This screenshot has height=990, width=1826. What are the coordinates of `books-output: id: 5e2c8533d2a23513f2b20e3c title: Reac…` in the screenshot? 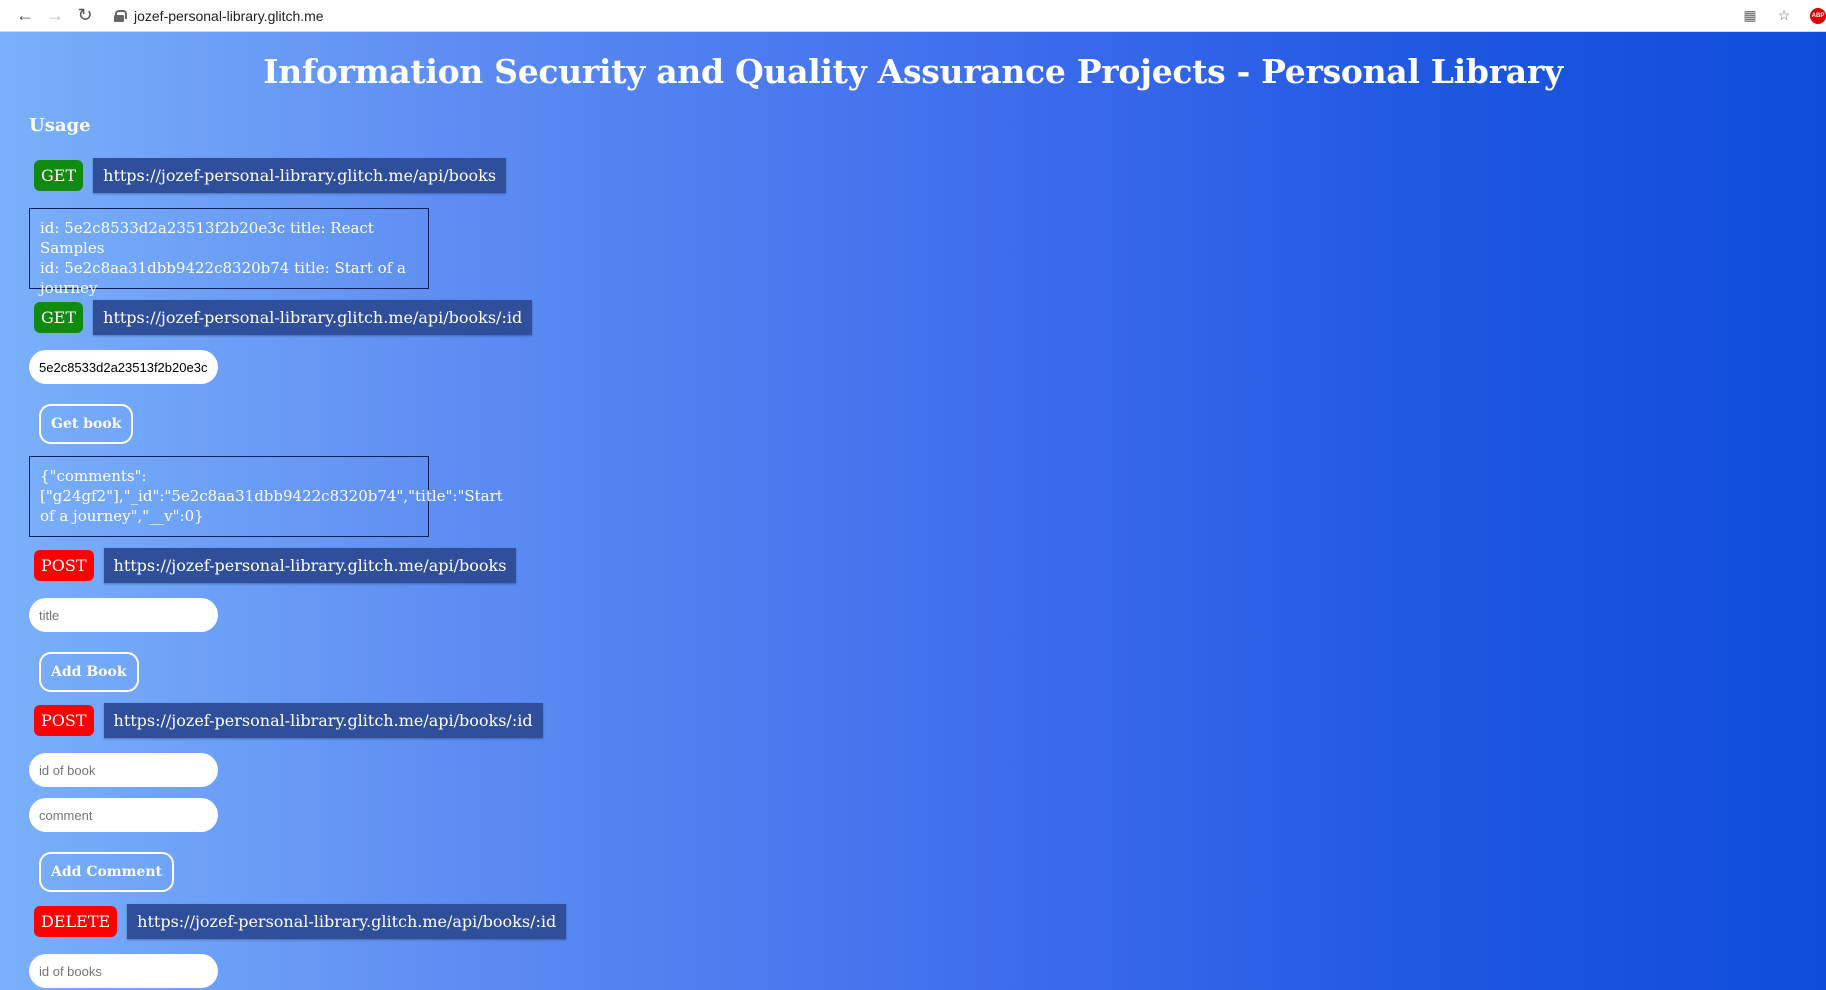 It's located at (229, 252).